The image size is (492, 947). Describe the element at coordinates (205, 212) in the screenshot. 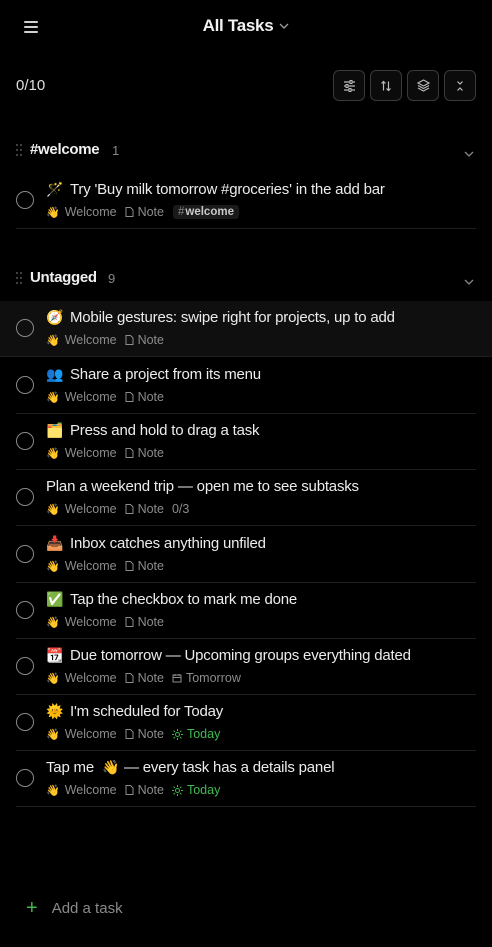

I see `tag-chip: #welcome` at that location.